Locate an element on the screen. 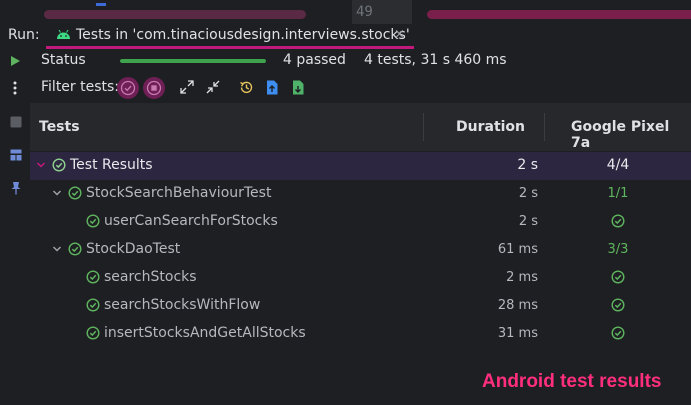 This screenshot has height=405, width=691. progress-fill is located at coordinates (193, 61).